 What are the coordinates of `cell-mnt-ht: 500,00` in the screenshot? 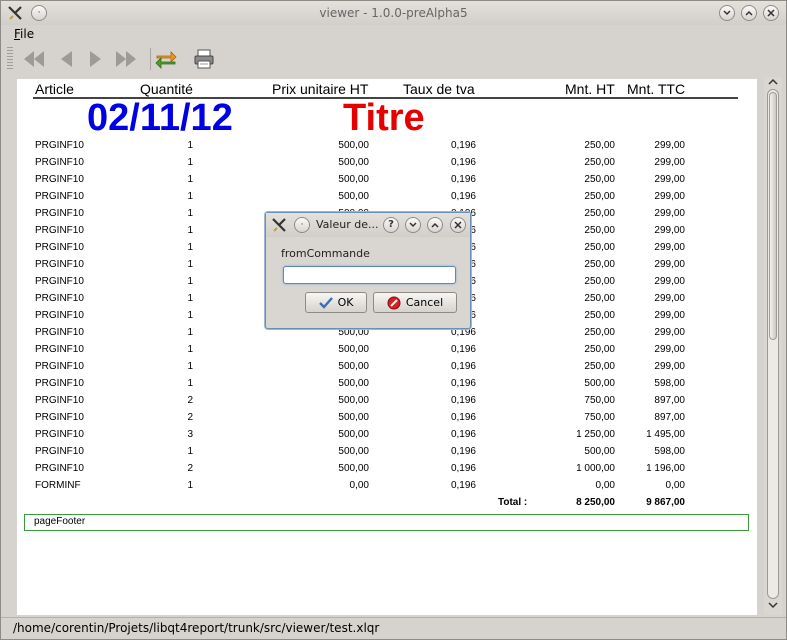 It's located at (599, 383).